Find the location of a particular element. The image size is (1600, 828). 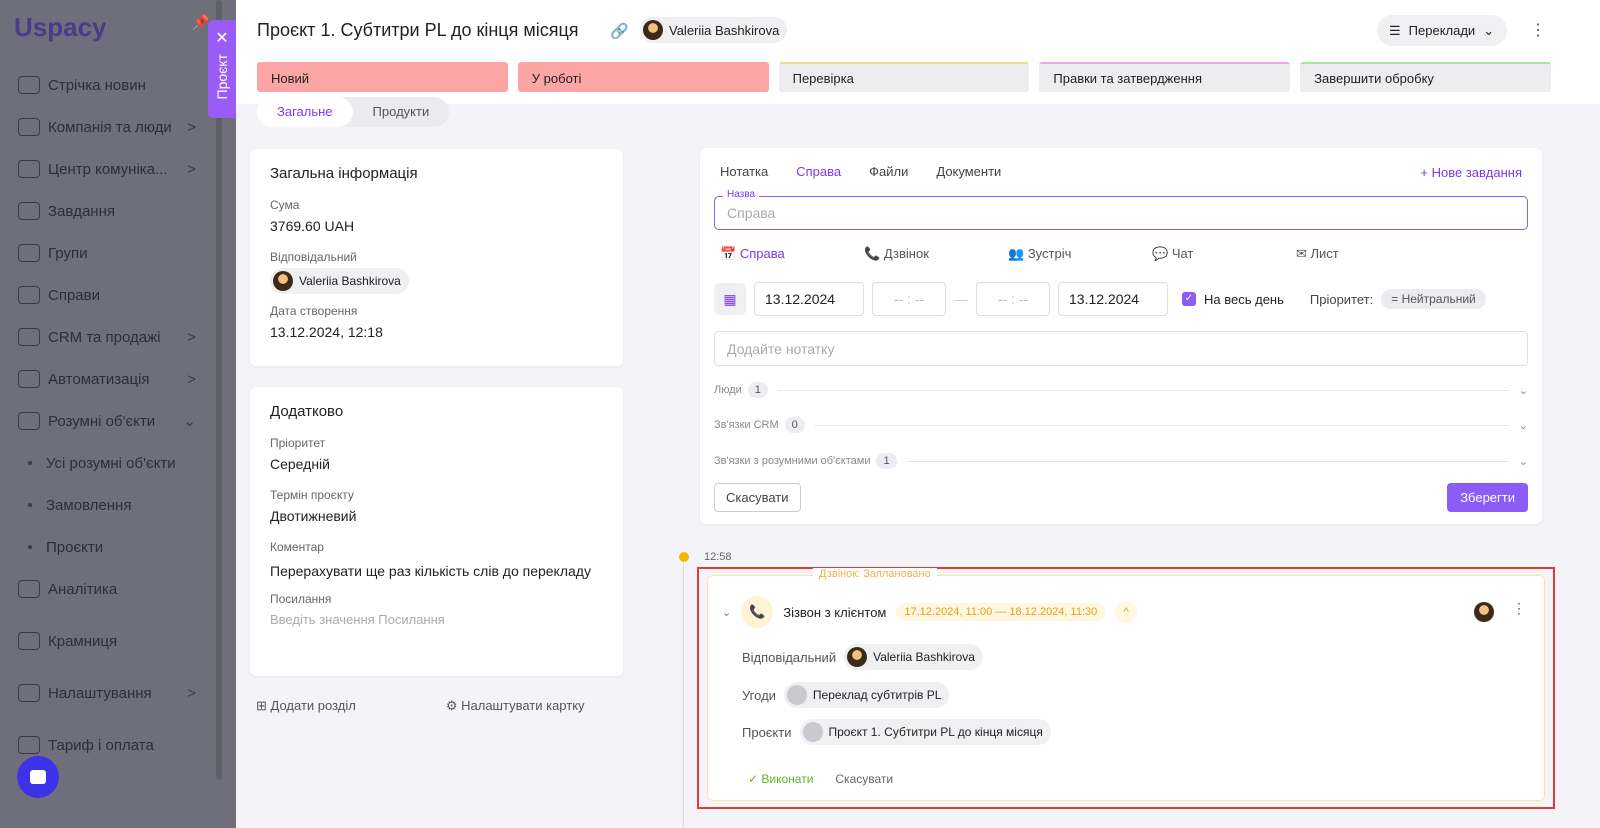

tab-activity: Справа is located at coordinates (818, 171).